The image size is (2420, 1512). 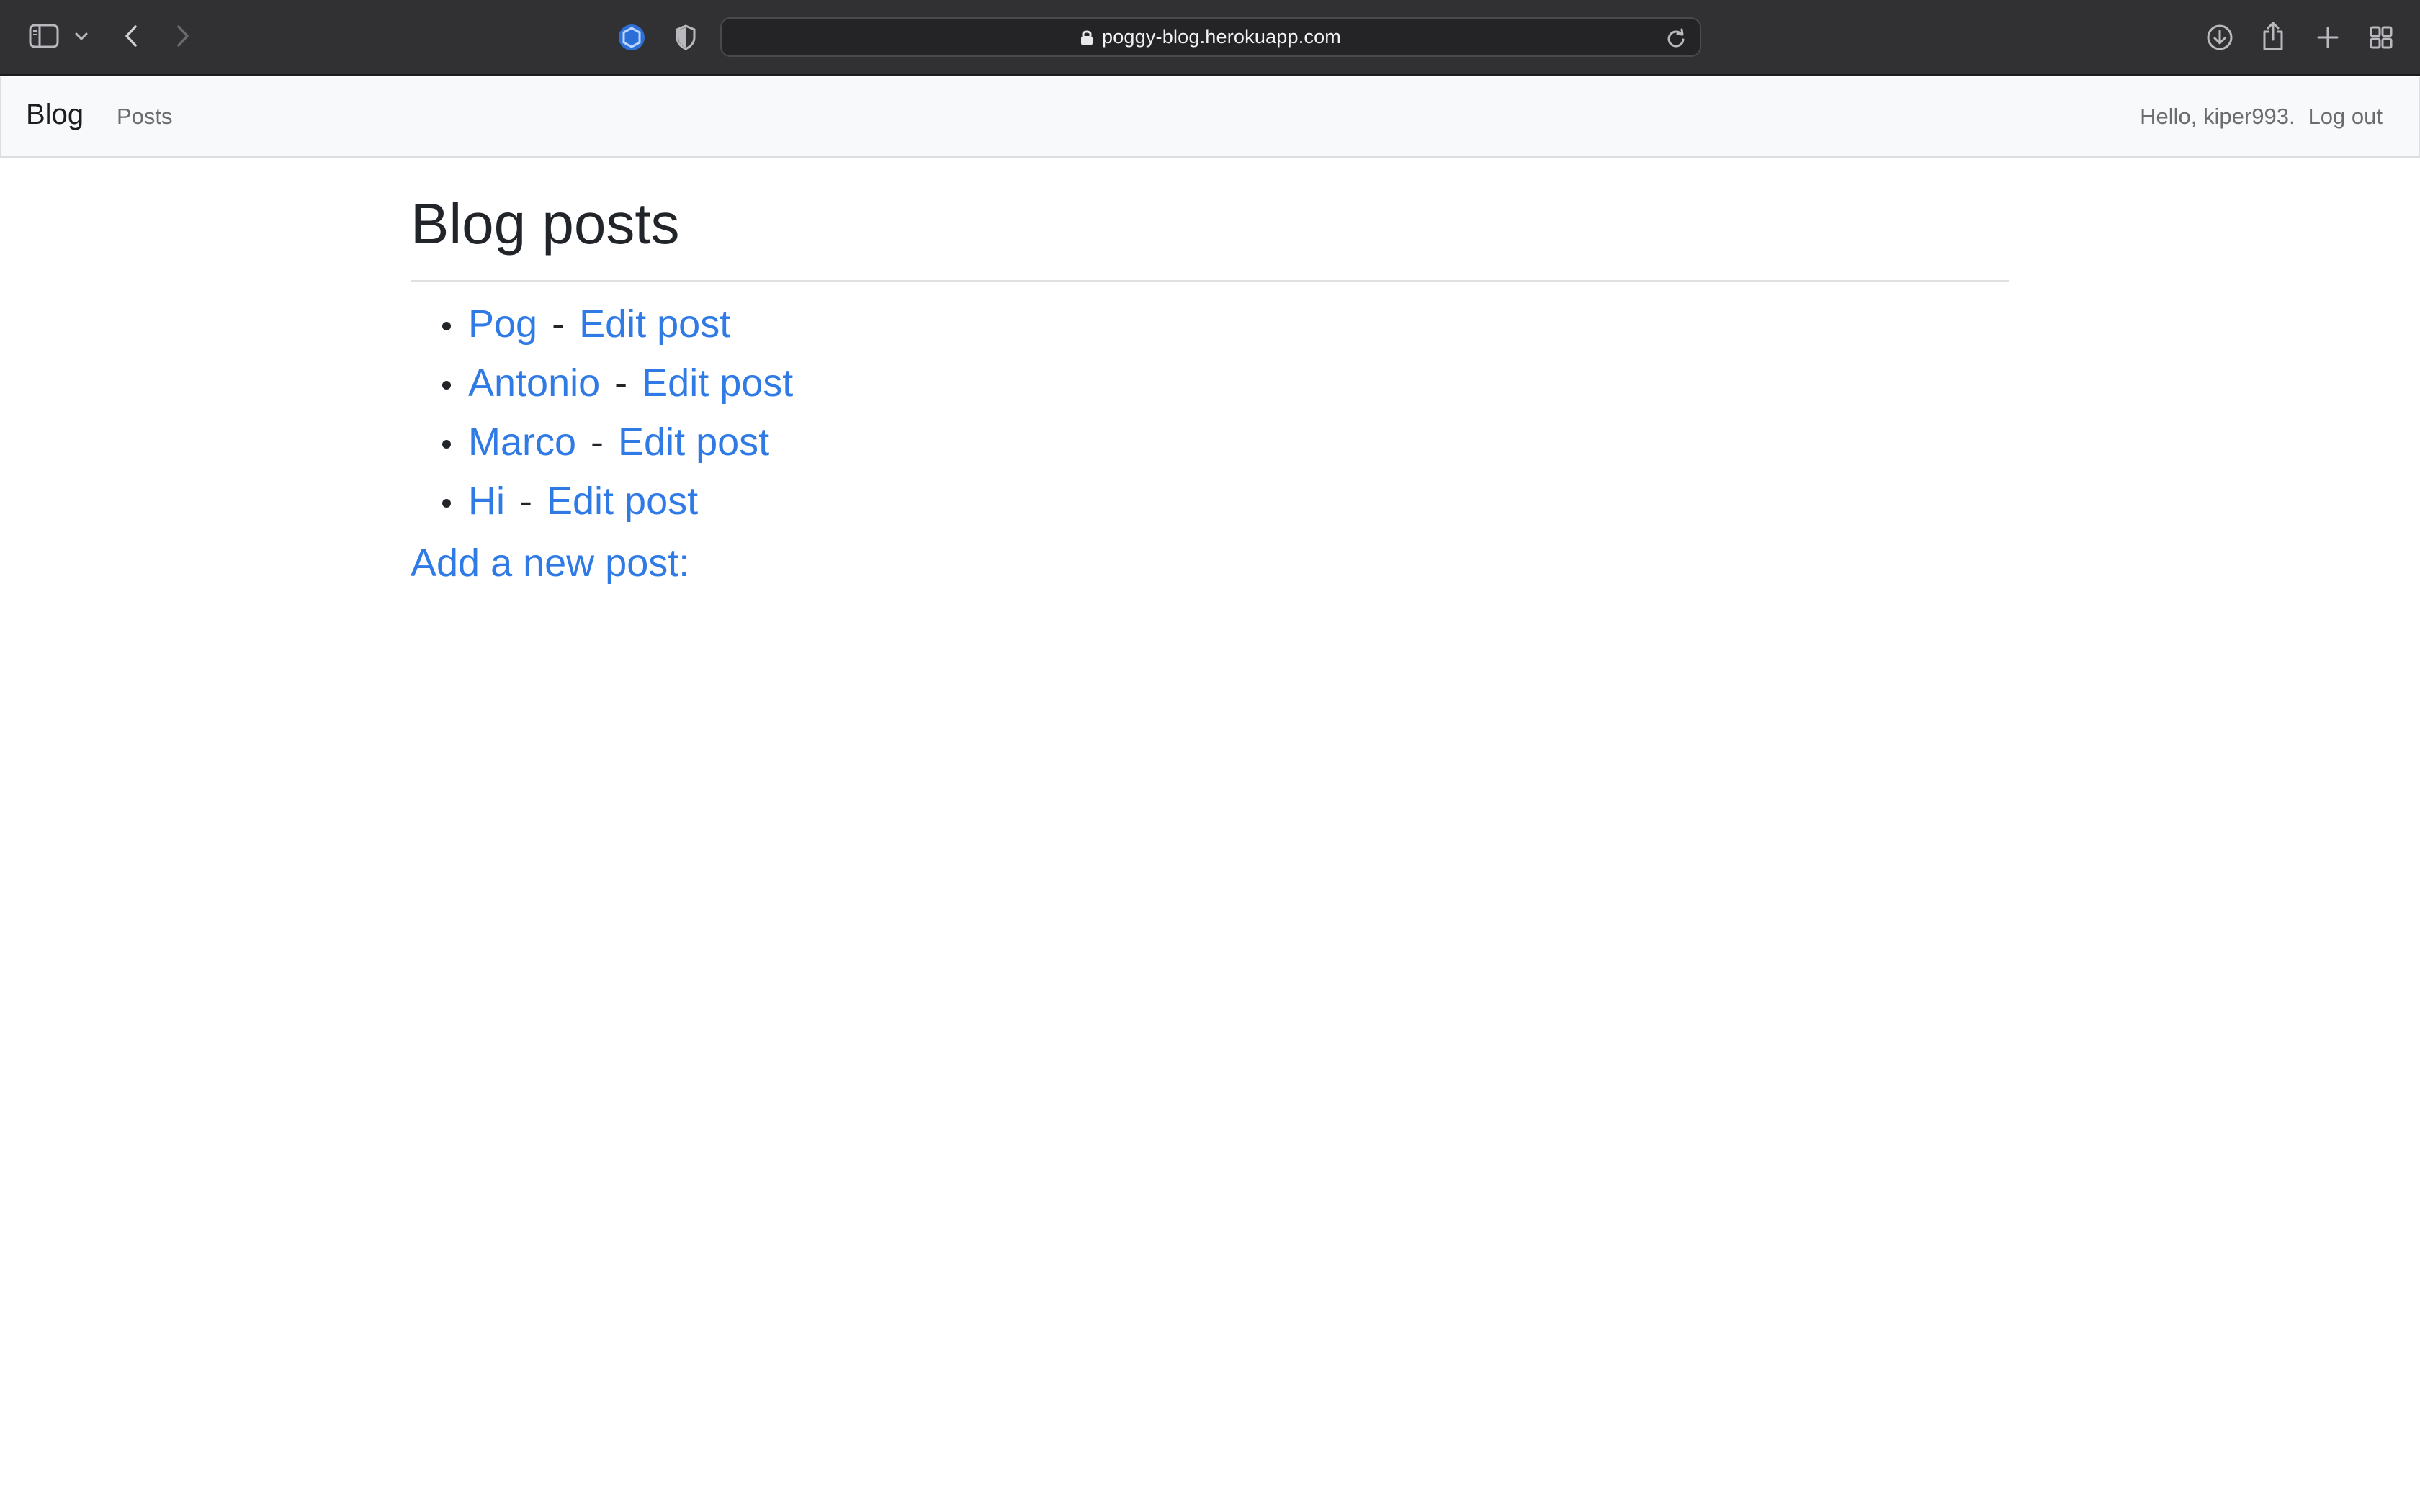 What do you see at coordinates (486, 501) in the screenshot?
I see `post-title-link: Hi` at bounding box center [486, 501].